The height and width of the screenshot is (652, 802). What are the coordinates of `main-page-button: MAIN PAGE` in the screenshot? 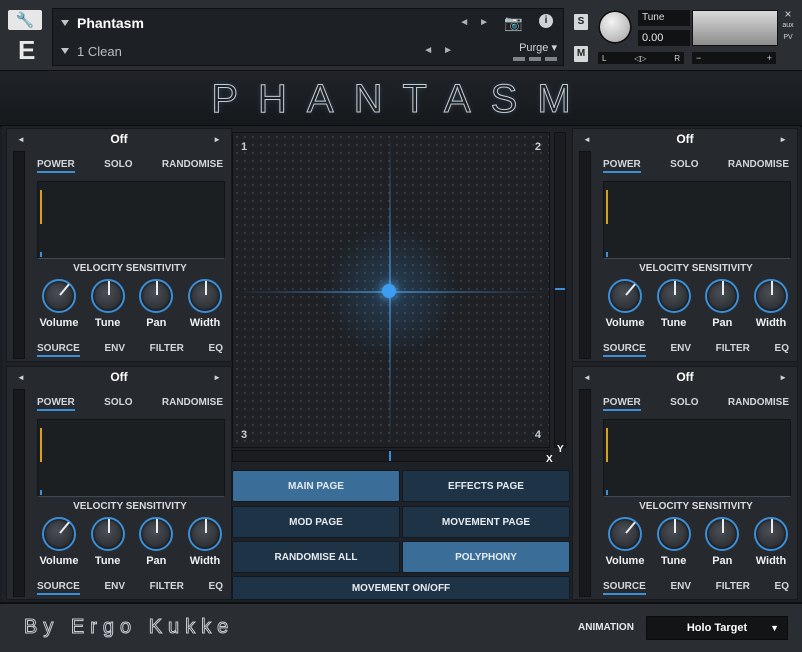 It's located at (316, 486).